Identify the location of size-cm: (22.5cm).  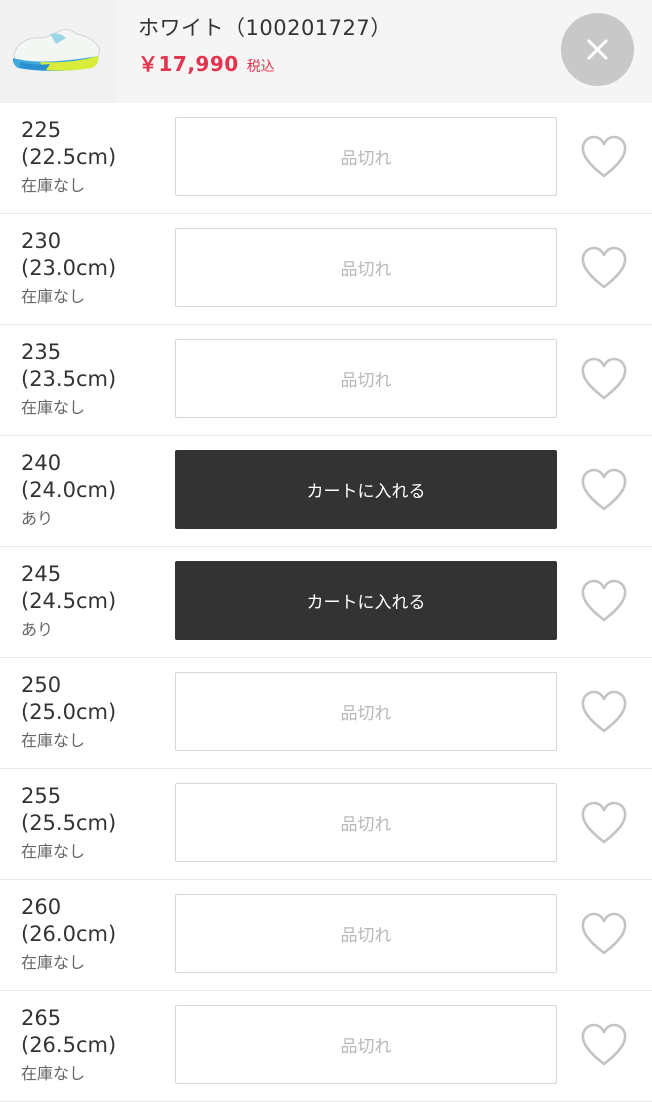
(69, 157).